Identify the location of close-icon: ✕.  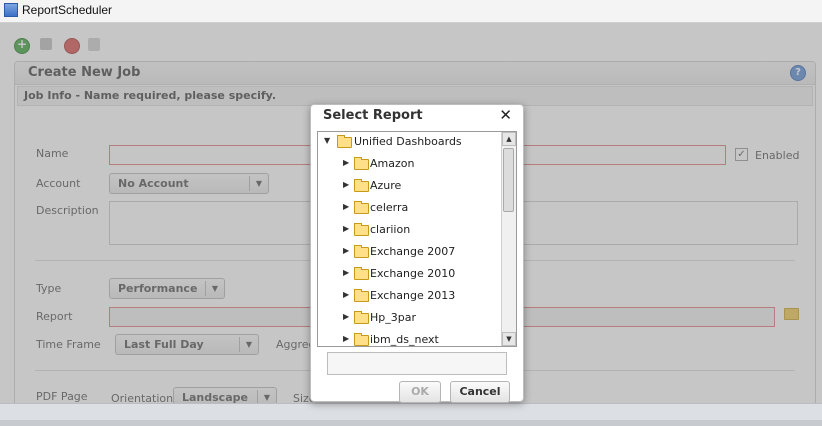
(505, 115).